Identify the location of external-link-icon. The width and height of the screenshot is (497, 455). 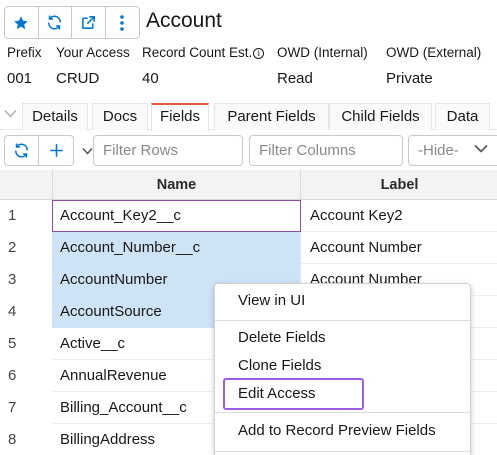
(88, 22).